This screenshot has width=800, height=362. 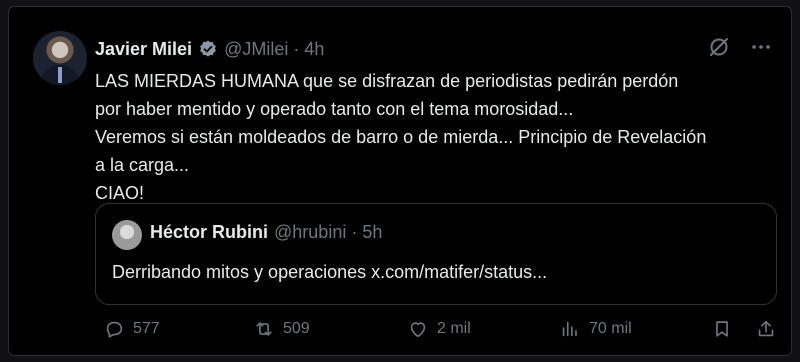 What do you see at coordinates (310, 232) in the screenshot?
I see `quoted-author-handle: @hrubini` at bounding box center [310, 232].